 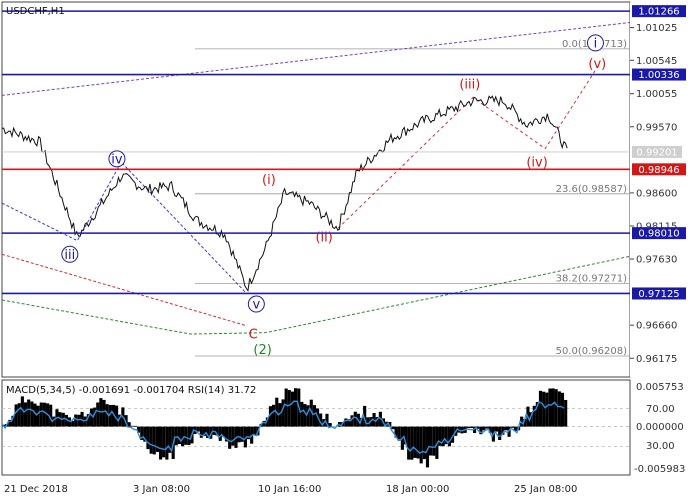 I want to click on time-tick-label: 25 Jan 08:00, so click(x=545, y=489).